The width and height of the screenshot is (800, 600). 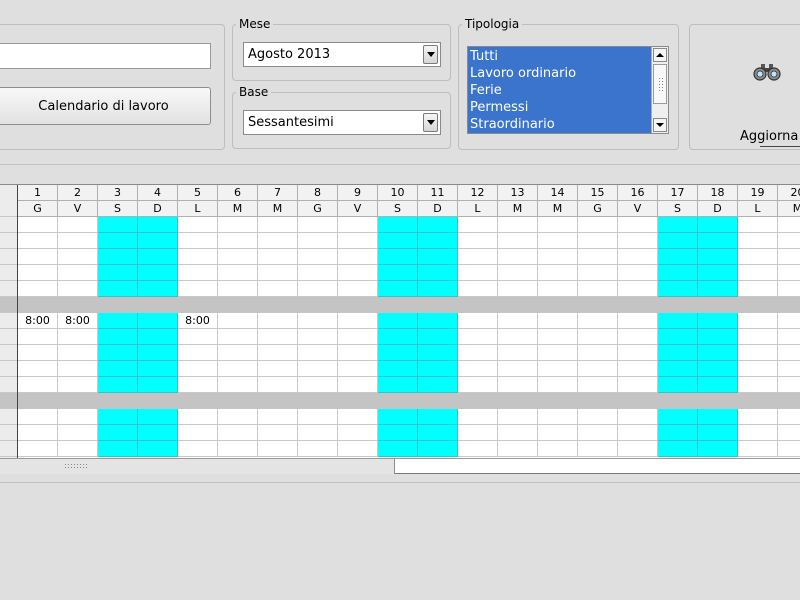 What do you see at coordinates (158, 193) in the screenshot?
I see `day-number-header: 4` at bounding box center [158, 193].